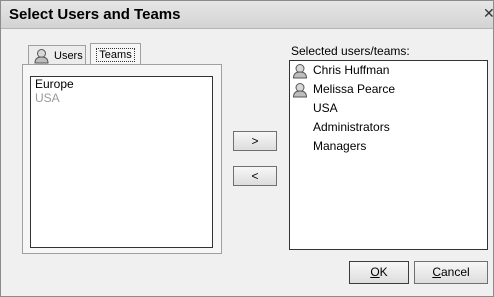 The image size is (494, 297). I want to click on ok-button: OK, so click(379, 272).